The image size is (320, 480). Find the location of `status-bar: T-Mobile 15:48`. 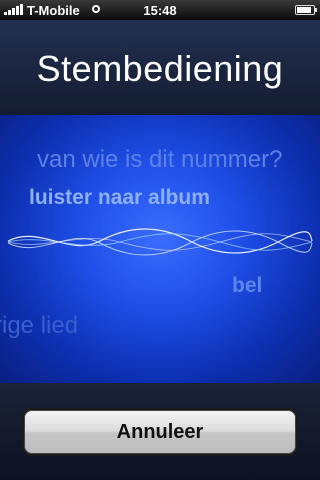

status-bar: T-Mobile 15:48 is located at coordinates (160, 10).